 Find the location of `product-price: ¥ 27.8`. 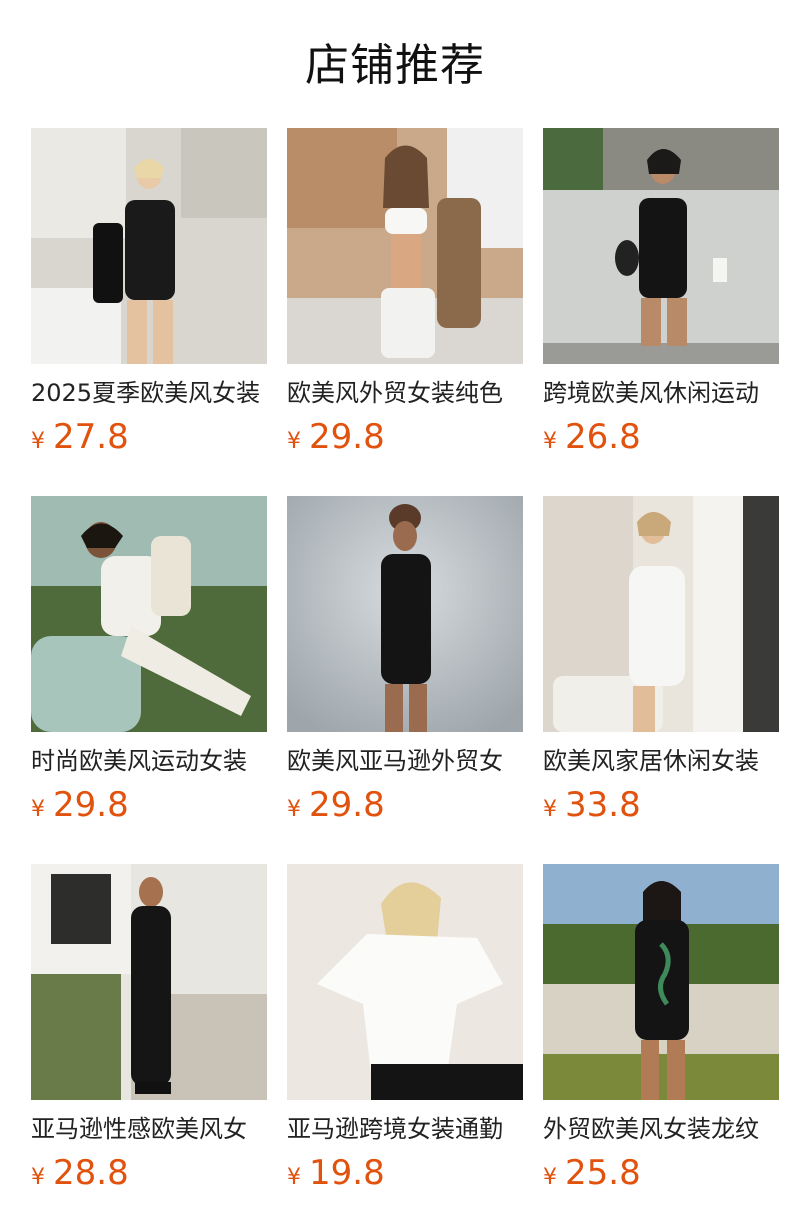

product-price: ¥ 27.8 is located at coordinates (80, 437).